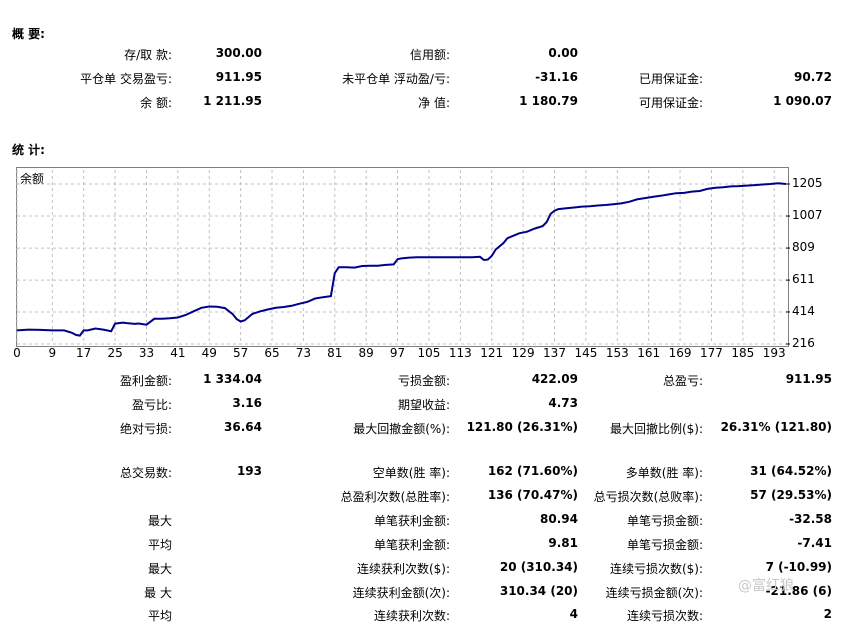  What do you see at coordinates (808, 379) in the screenshot?
I see `stat-value: 911.95` at bounding box center [808, 379].